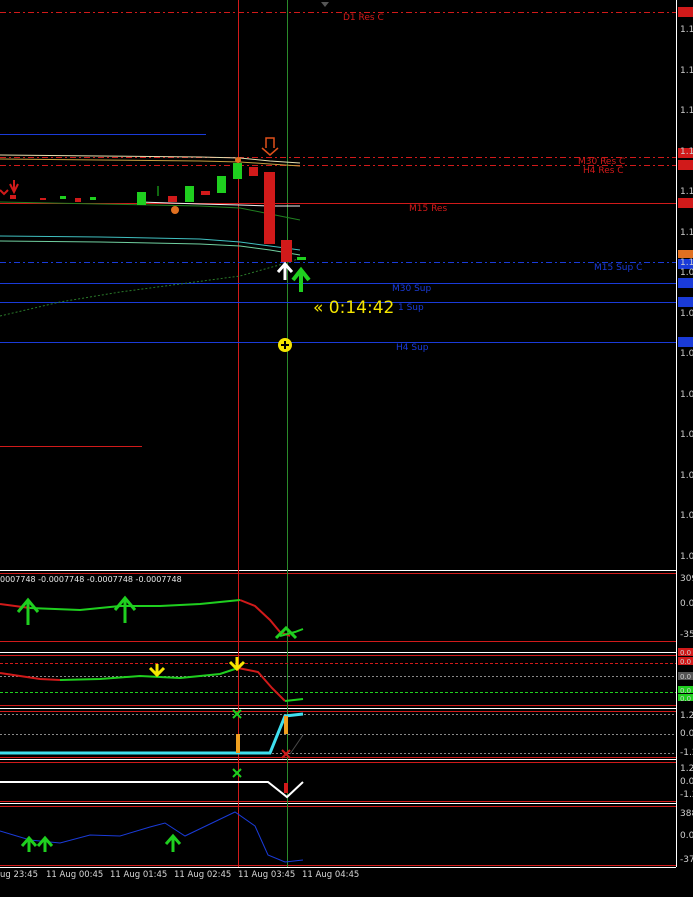 The width and height of the screenshot is (693, 897). What do you see at coordinates (686, 782) in the screenshot?
I see `p4-tick-mid: 0.0` at bounding box center [686, 782].